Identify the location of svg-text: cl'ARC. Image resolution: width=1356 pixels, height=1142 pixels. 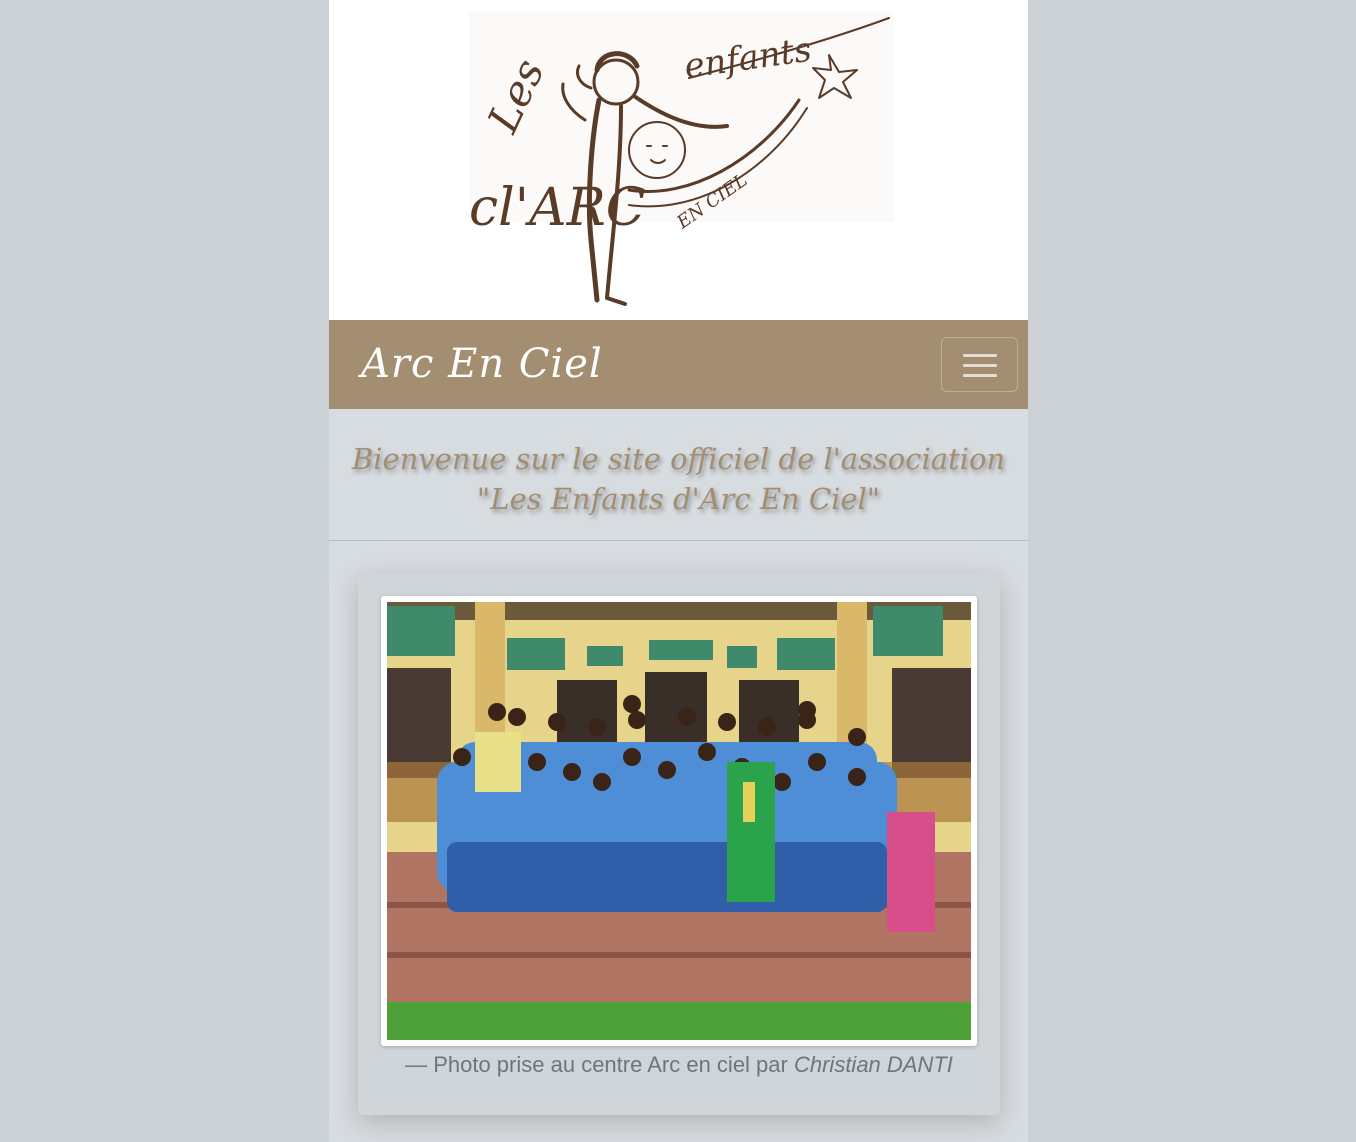
(557, 208).